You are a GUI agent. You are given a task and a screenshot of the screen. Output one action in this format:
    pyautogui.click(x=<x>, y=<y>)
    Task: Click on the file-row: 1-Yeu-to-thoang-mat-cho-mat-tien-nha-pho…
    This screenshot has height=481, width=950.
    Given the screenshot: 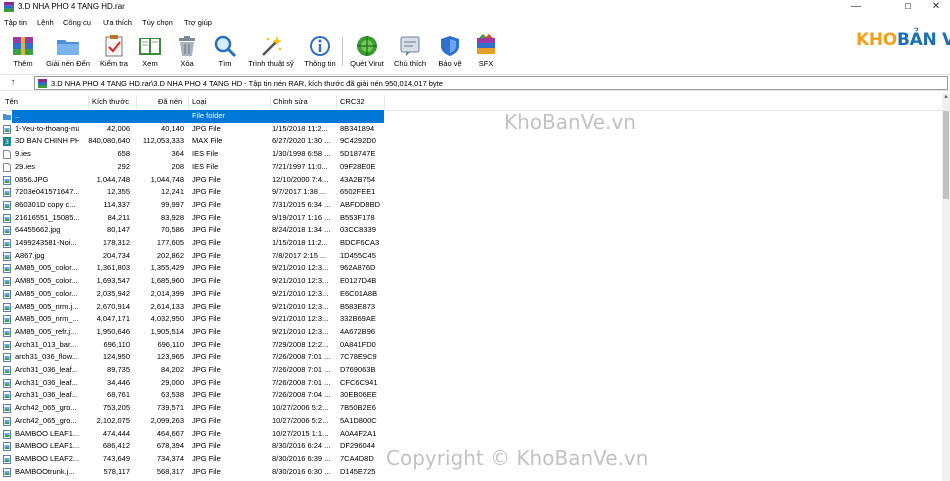 What is the action you would take?
    pyautogui.click(x=471, y=129)
    